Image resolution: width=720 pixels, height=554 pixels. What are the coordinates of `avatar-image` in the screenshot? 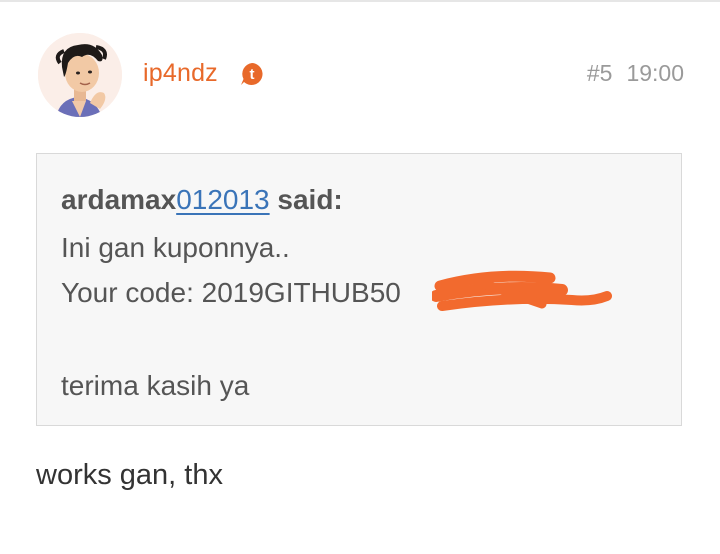 It's located at (80, 75).